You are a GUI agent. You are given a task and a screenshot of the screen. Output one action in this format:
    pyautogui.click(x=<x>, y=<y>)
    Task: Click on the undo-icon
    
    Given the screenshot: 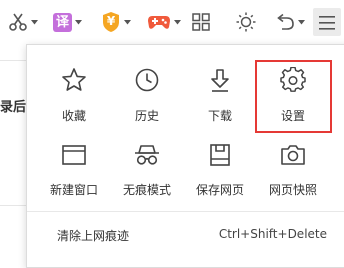 What is the action you would take?
    pyautogui.click(x=285, y=22)
    